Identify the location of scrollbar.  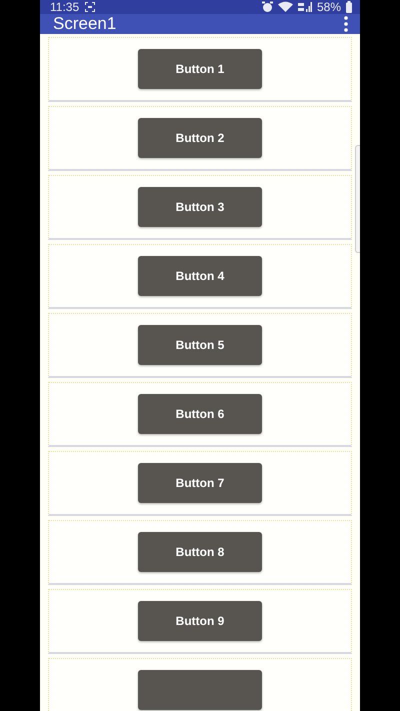
(357, 199).